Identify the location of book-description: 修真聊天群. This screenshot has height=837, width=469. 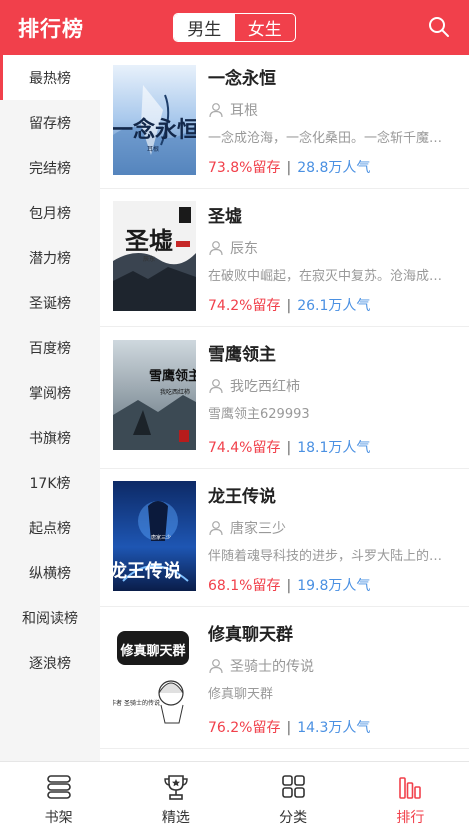
(241, 694).